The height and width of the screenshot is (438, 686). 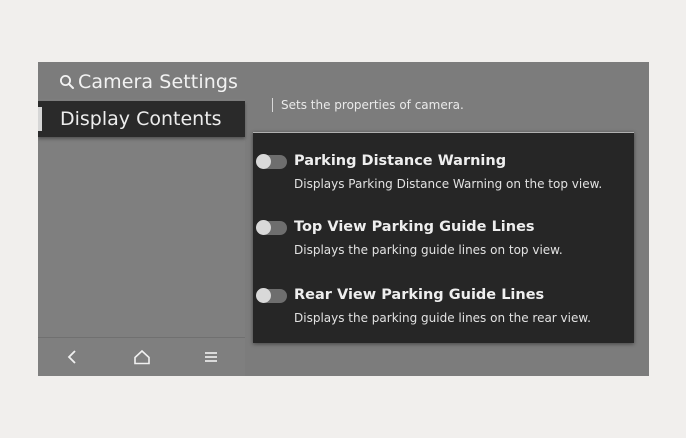 What do you see at coordinates (67, 82) in the screenshot?
I see `search-icon` at bounding box center [67, 82].